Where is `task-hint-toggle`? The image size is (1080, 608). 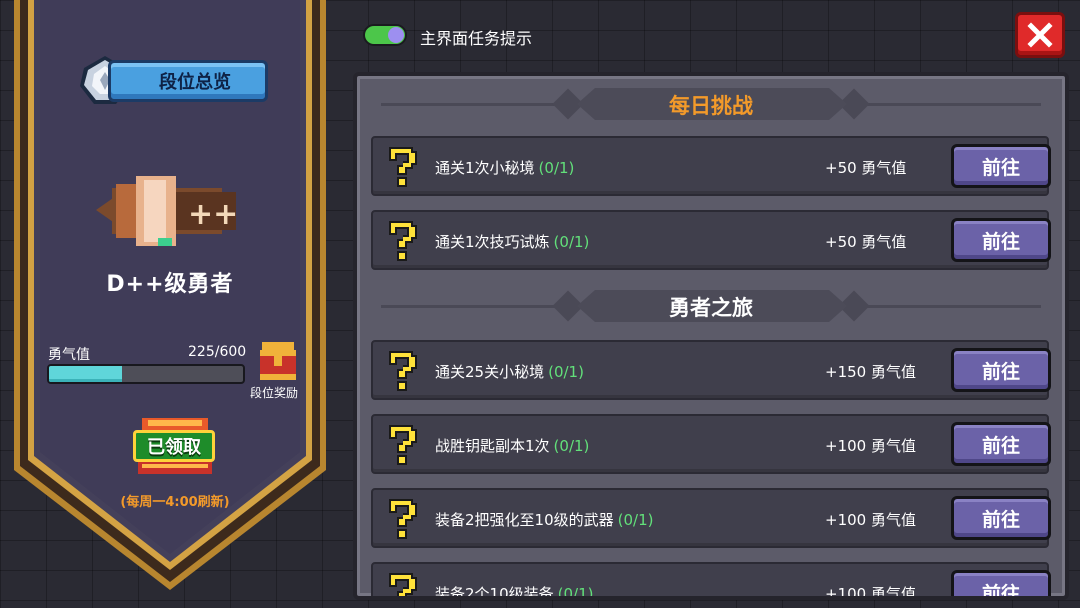
task-hint-toggle is located at coordinates (385, 35).